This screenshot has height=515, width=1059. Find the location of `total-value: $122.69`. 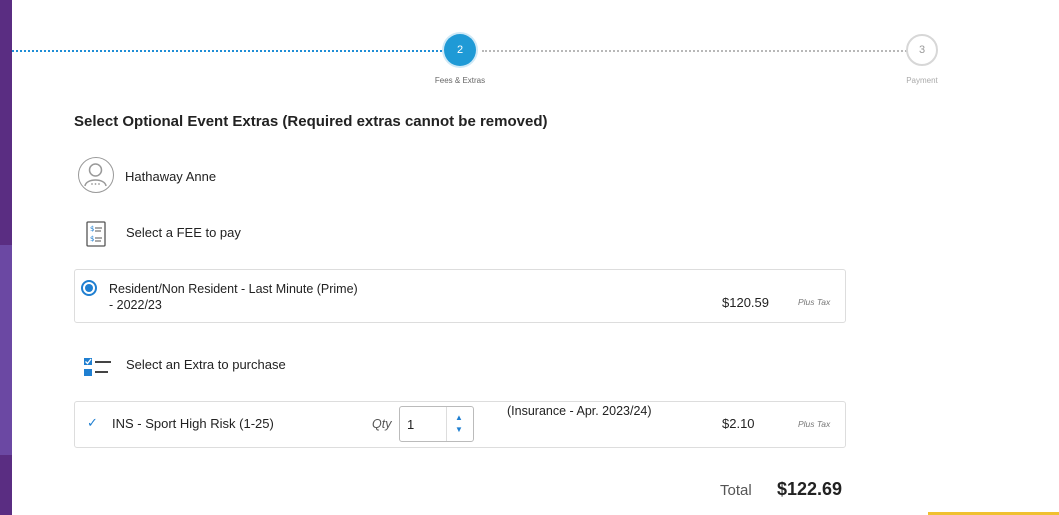

total-value: $122.69 is located at coordinates (810, 489).